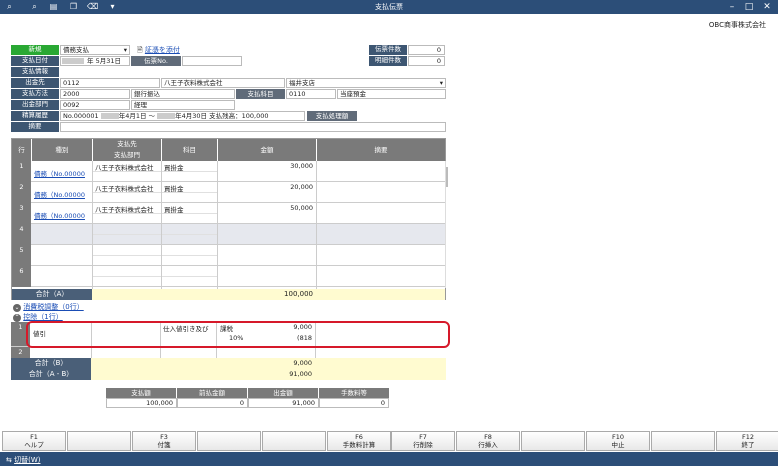 Image resolution: width=778 pixels, height=466 pixels. What do you see at coordinates (488, 445) in the screenshot?
I see `fkey-label: 行挿入` at bounding box center [488, 445].